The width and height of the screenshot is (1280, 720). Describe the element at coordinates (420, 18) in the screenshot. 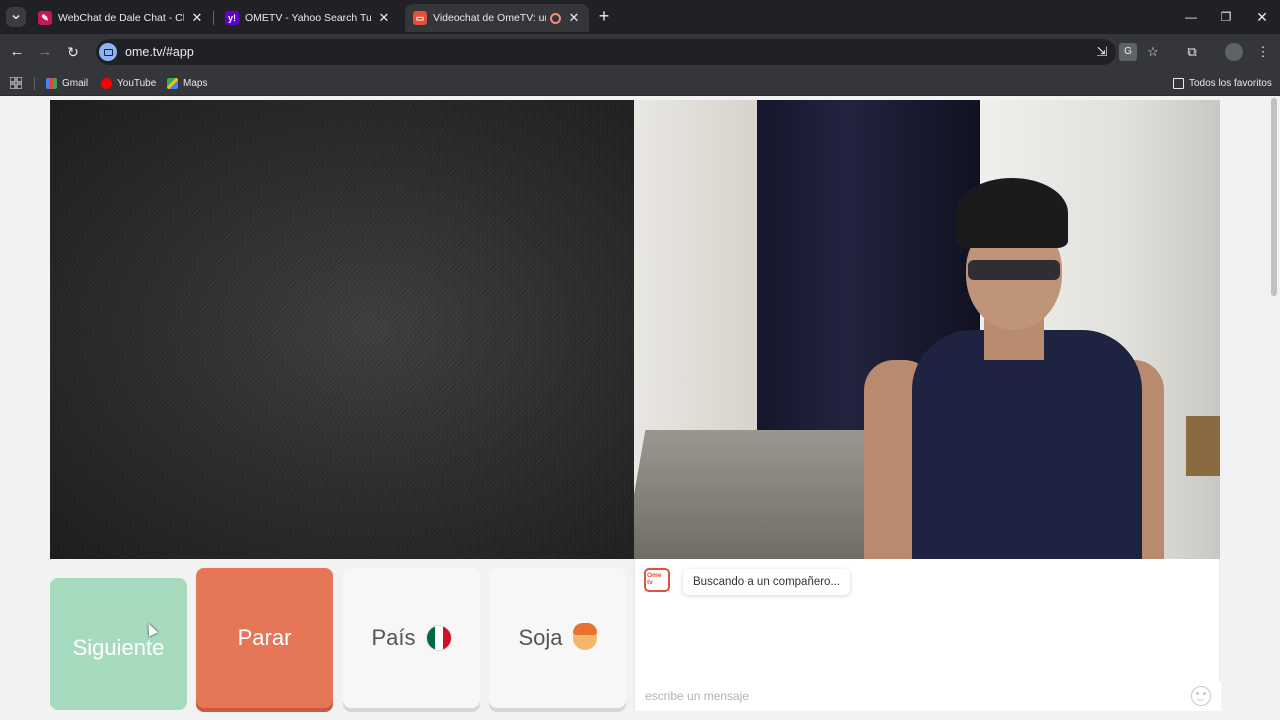

I see `ometv-icon: ▭` at that location.